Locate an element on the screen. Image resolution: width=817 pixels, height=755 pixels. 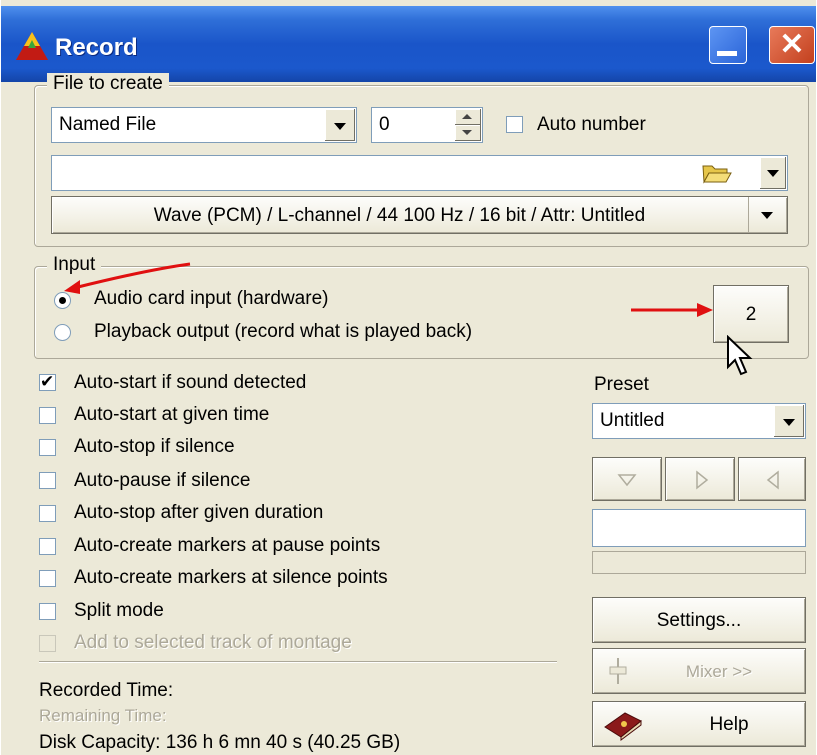
preset-value: Untitled is located at coordinates (632, 420).